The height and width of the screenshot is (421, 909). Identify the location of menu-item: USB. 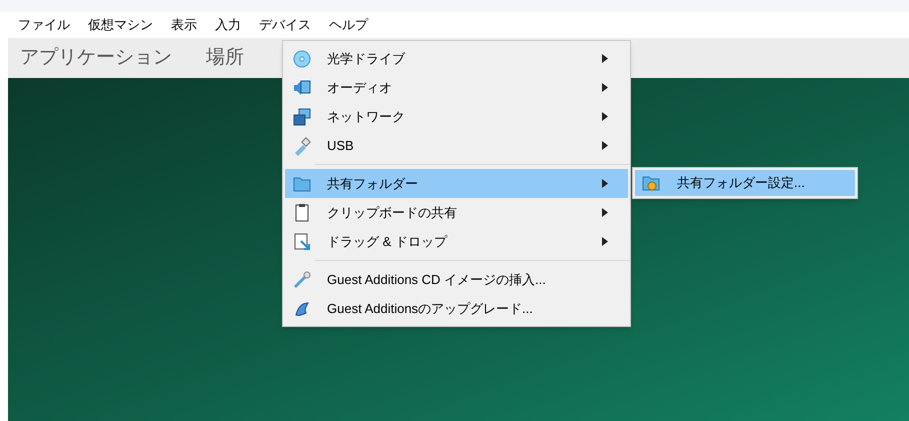
(456, 145).